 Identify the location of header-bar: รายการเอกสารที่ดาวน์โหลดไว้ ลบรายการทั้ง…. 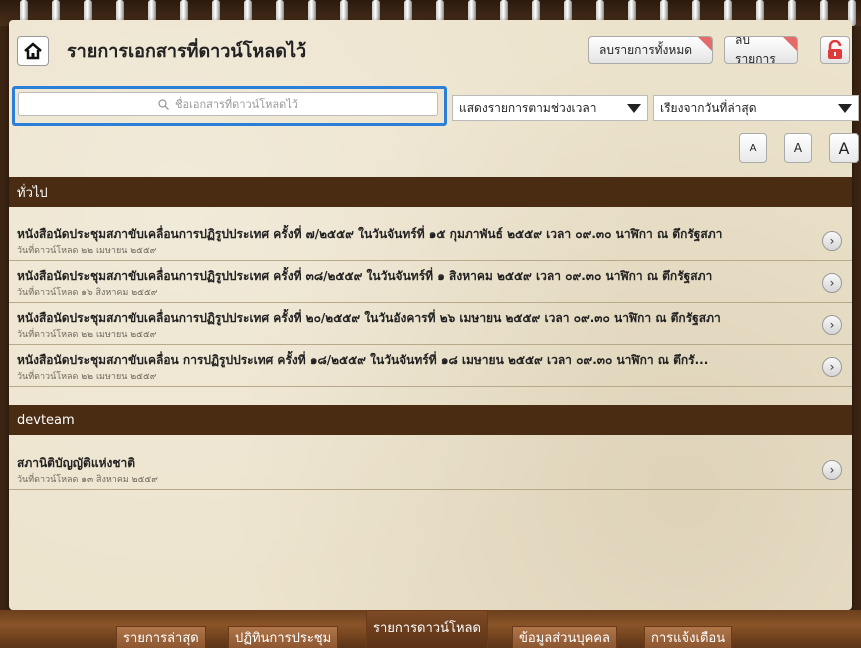
(425, 48).